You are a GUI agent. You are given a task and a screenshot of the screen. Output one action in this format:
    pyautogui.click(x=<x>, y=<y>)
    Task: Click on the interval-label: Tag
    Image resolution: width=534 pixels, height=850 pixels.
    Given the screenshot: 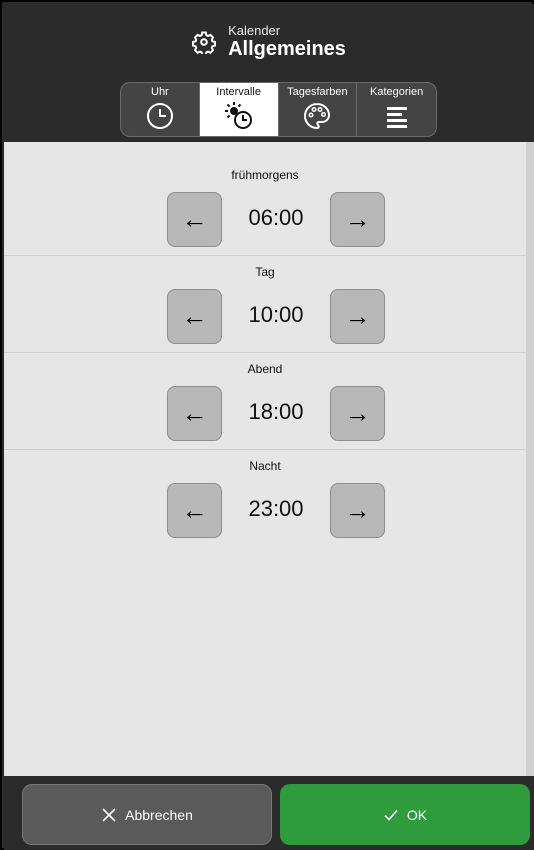 What is the action you would take?
    pyautogui.click(x=265, y=272)
    